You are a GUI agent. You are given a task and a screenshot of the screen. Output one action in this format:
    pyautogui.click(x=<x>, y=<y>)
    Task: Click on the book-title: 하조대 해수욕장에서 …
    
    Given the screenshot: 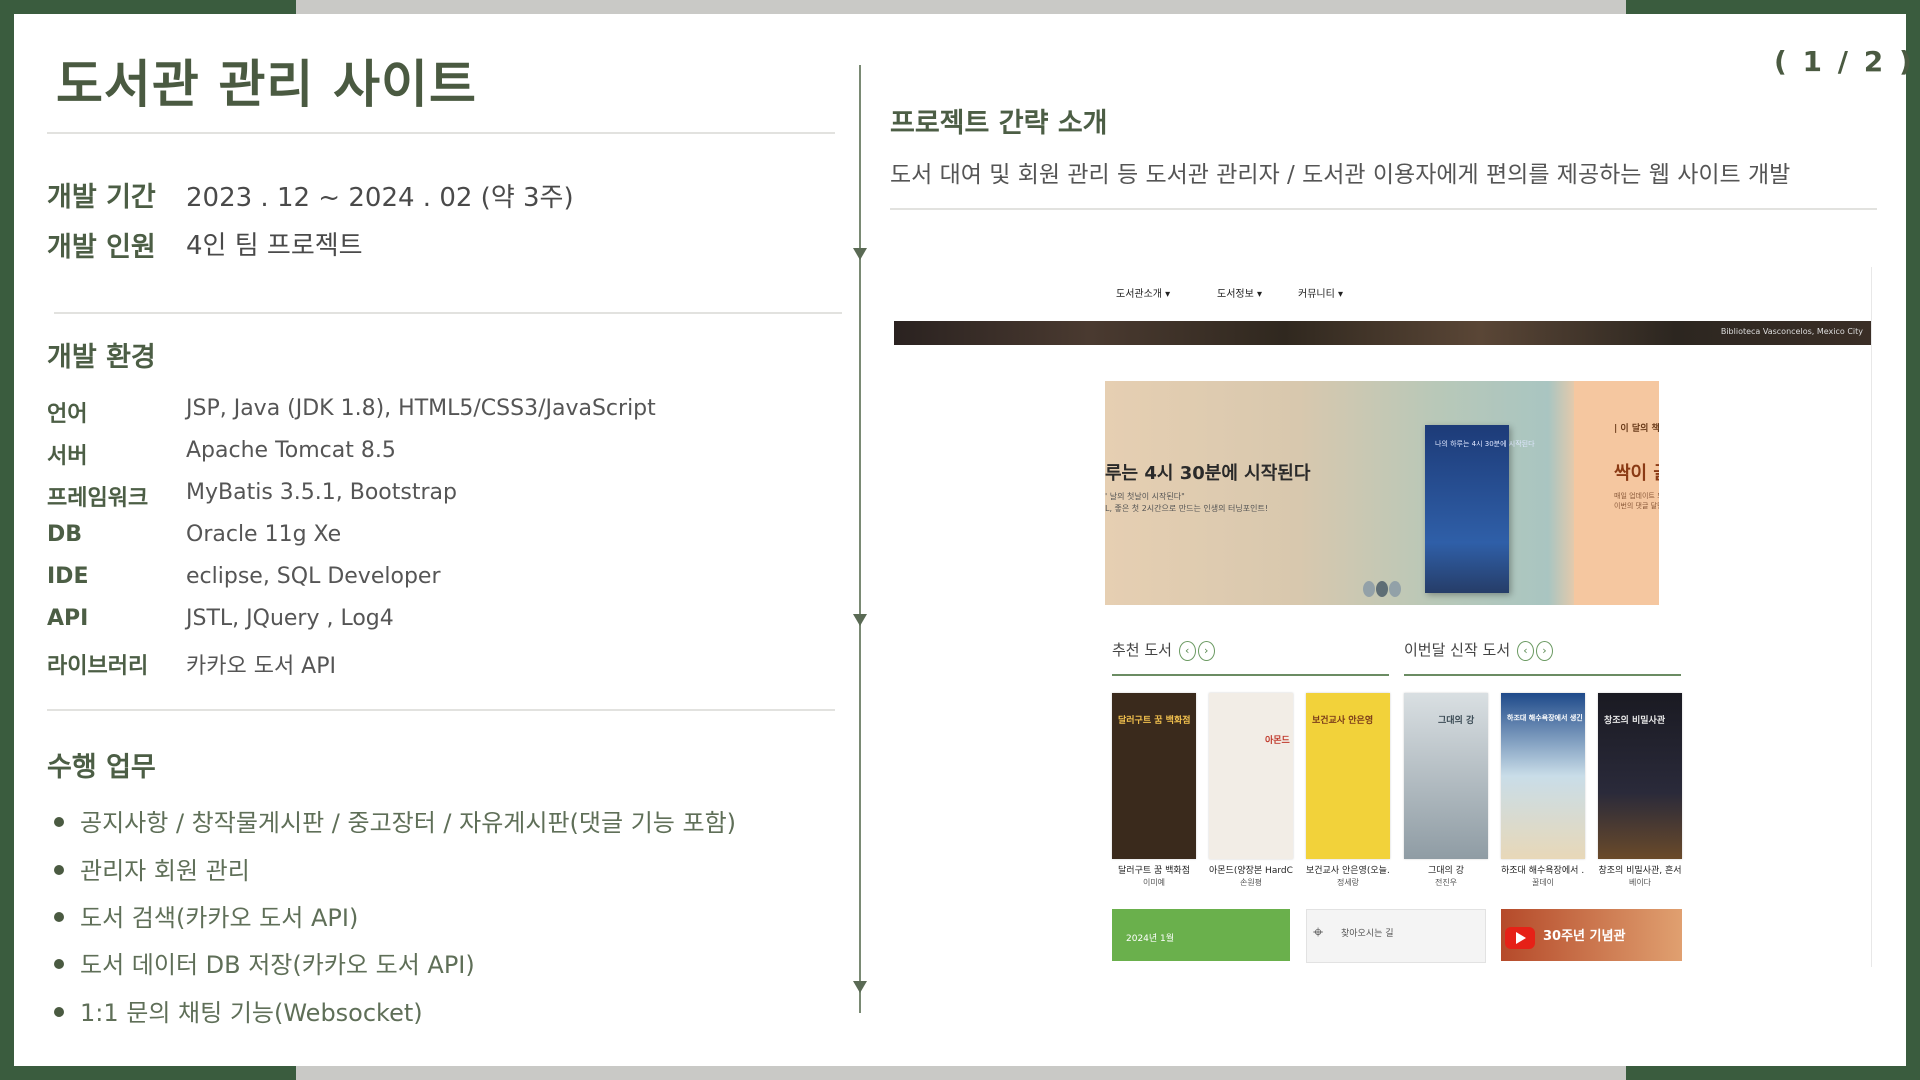 What is the action you would take?
    pyautogui.click(x=1543, y=871)
    